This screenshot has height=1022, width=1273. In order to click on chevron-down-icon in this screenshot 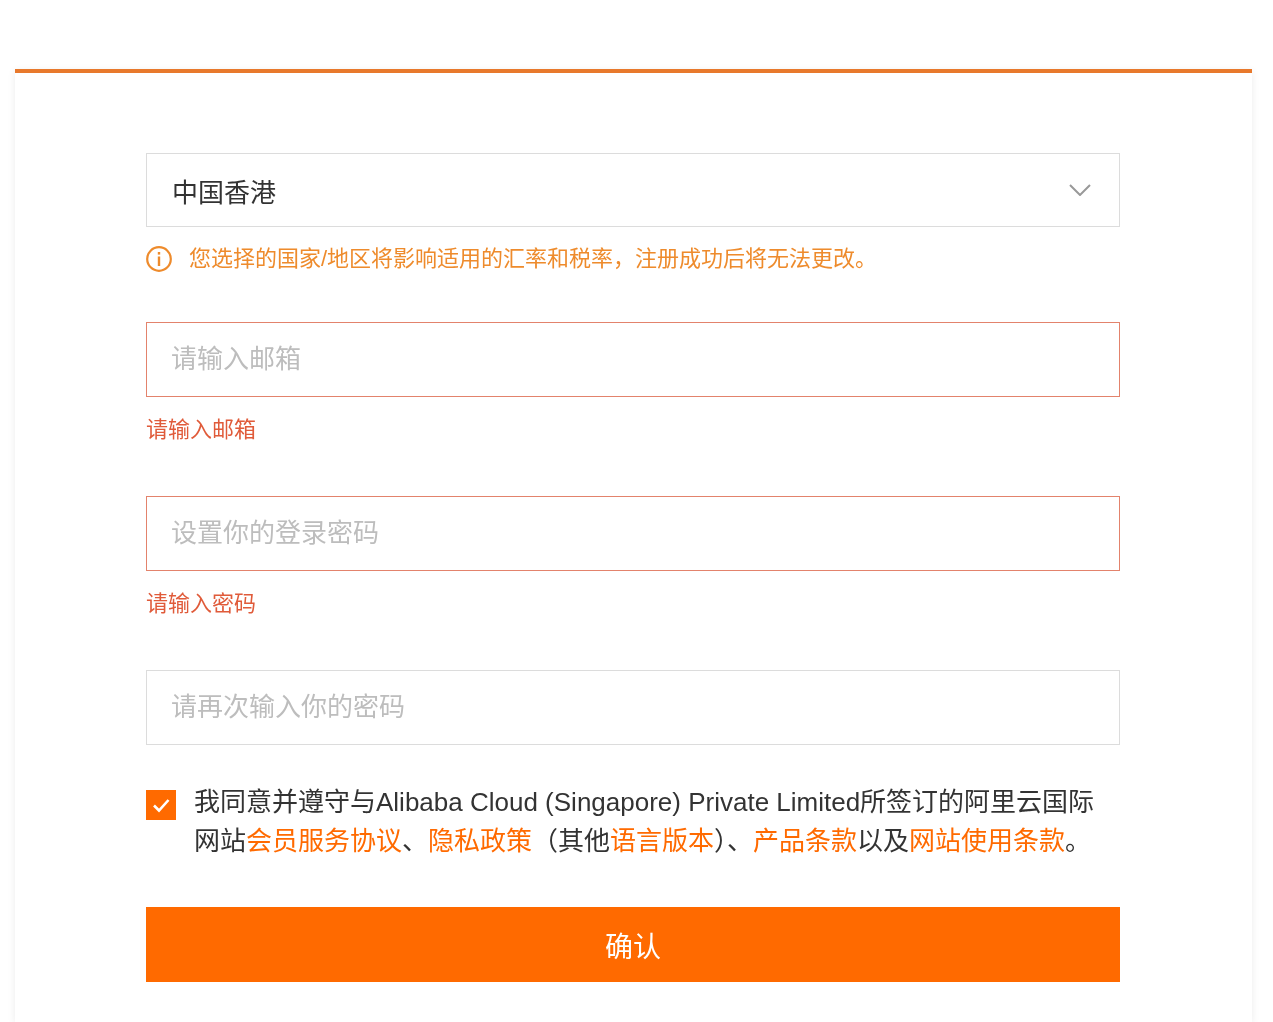, I will do `click(1080, 190)`.